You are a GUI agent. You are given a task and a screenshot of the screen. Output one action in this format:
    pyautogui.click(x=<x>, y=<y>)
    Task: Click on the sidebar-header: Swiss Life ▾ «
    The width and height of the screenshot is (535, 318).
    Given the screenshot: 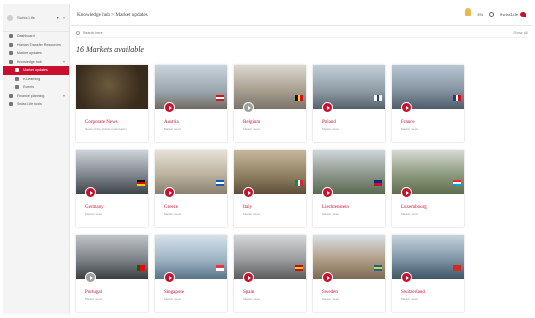 What is the action you would take?
    pyautogui.click(x=36, y=18)
    